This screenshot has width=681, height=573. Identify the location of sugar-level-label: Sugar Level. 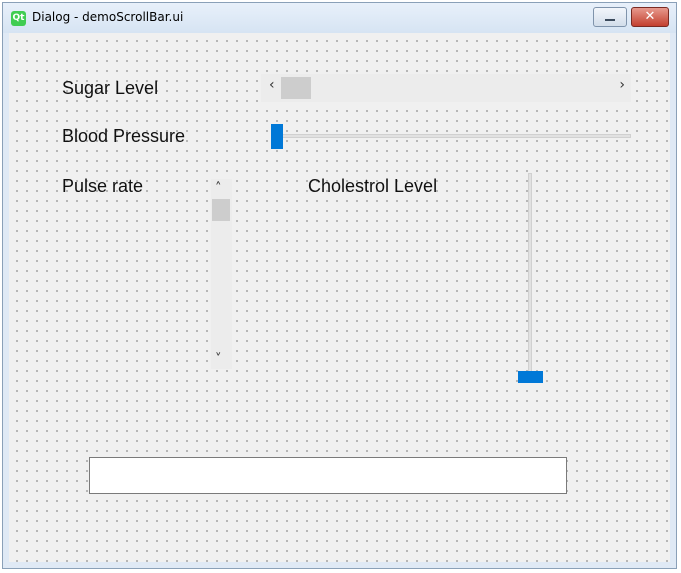
(110, 88).